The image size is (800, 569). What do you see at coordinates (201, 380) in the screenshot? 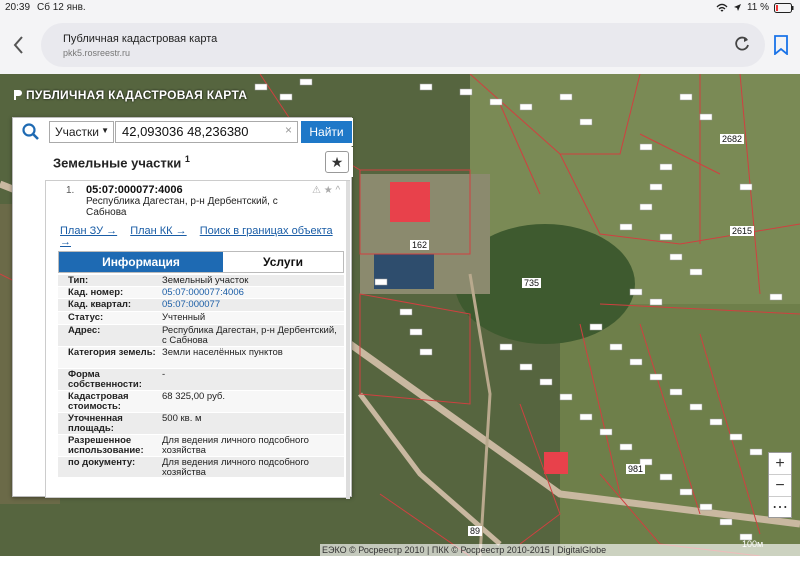
I see `table-row: Форма собственности: -` at bounding box center [201, 380].